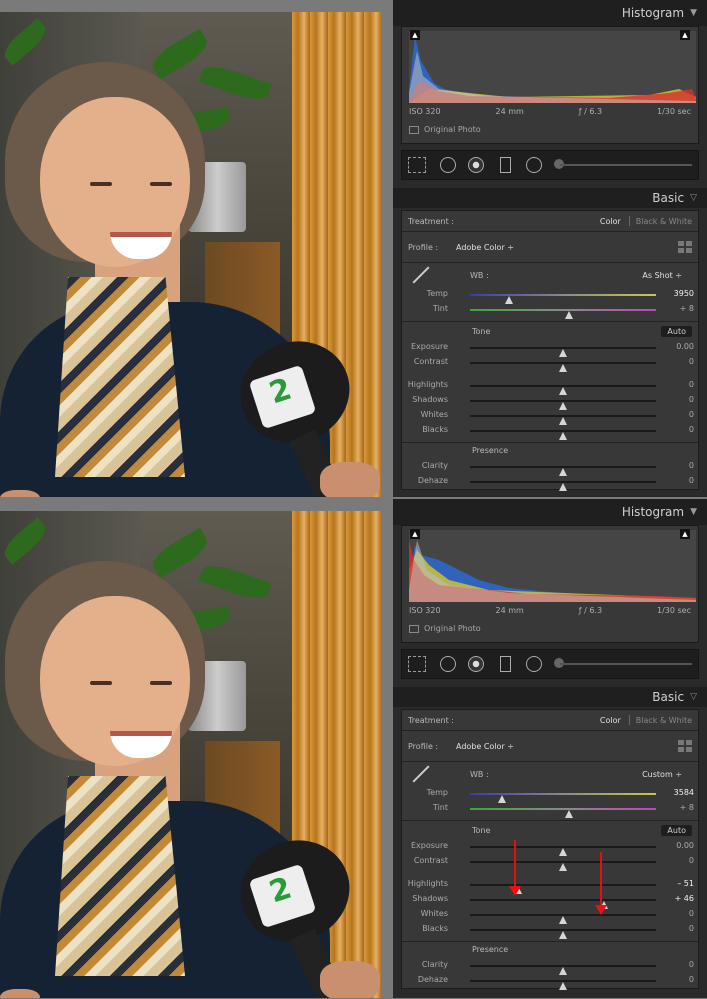 The image size is (707, 999). Describe the element at coordinates (674, 293) in the screenshot. I see `temp-value: 3950` at that location.